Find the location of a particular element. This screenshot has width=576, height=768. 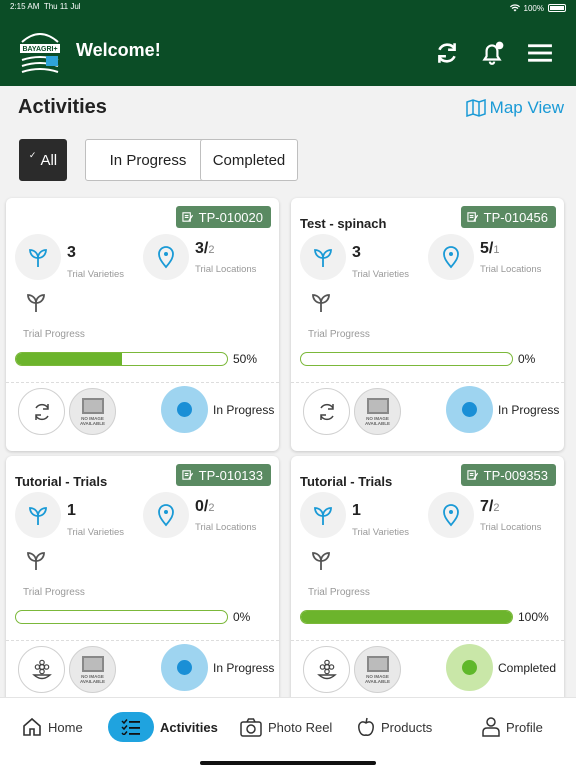

nav-label: Home is located at coordinates (65, 727).